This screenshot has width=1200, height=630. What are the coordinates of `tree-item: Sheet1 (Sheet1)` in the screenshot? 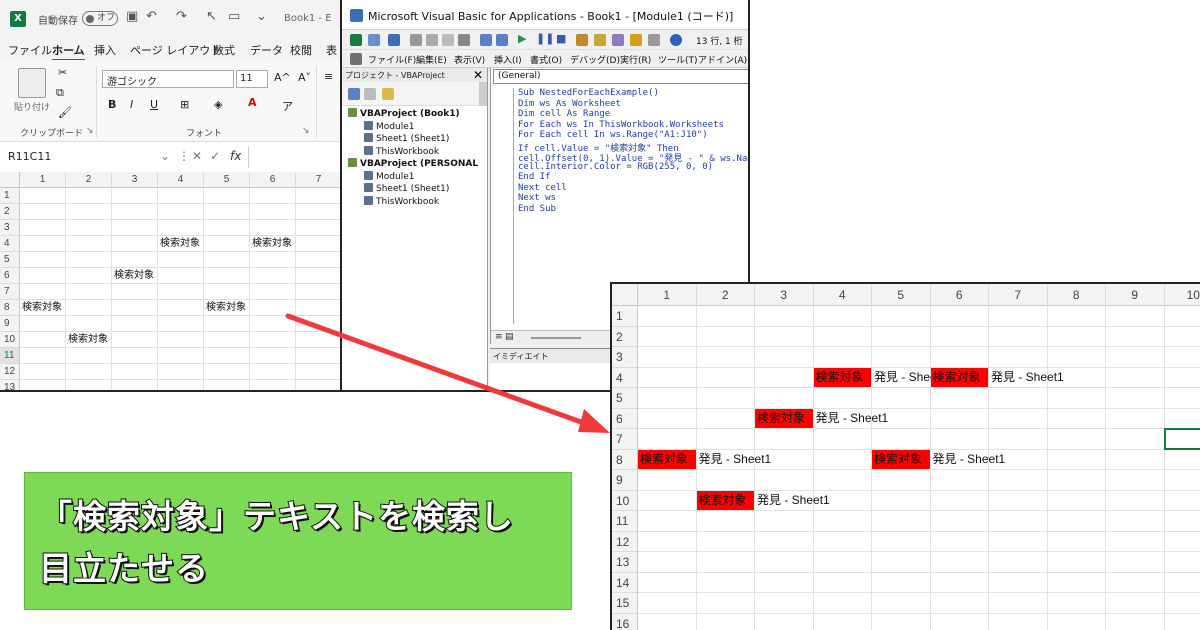 It's located at (406, 138).